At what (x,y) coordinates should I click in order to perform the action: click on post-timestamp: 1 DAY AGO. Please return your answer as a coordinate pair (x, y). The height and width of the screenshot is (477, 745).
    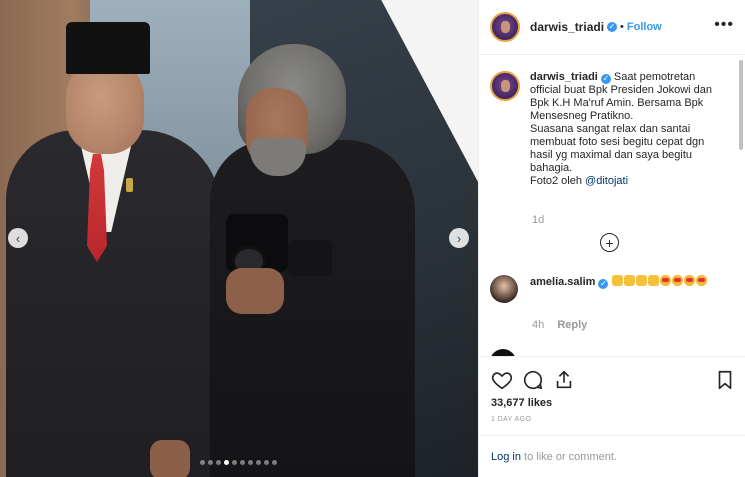
    Looking at the image, I should click on (511, 419).